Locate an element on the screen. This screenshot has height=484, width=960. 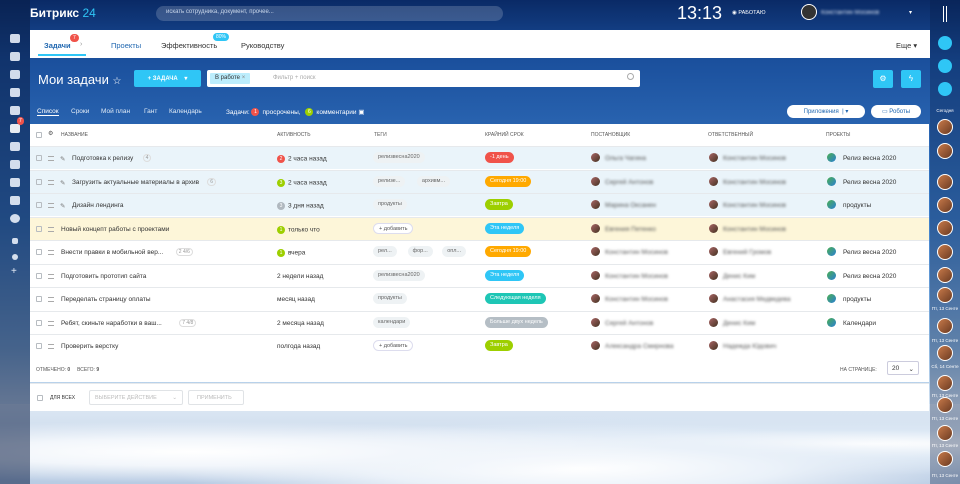
column-name: НАЗВАНИЕ is located at coordinates (74, 135).